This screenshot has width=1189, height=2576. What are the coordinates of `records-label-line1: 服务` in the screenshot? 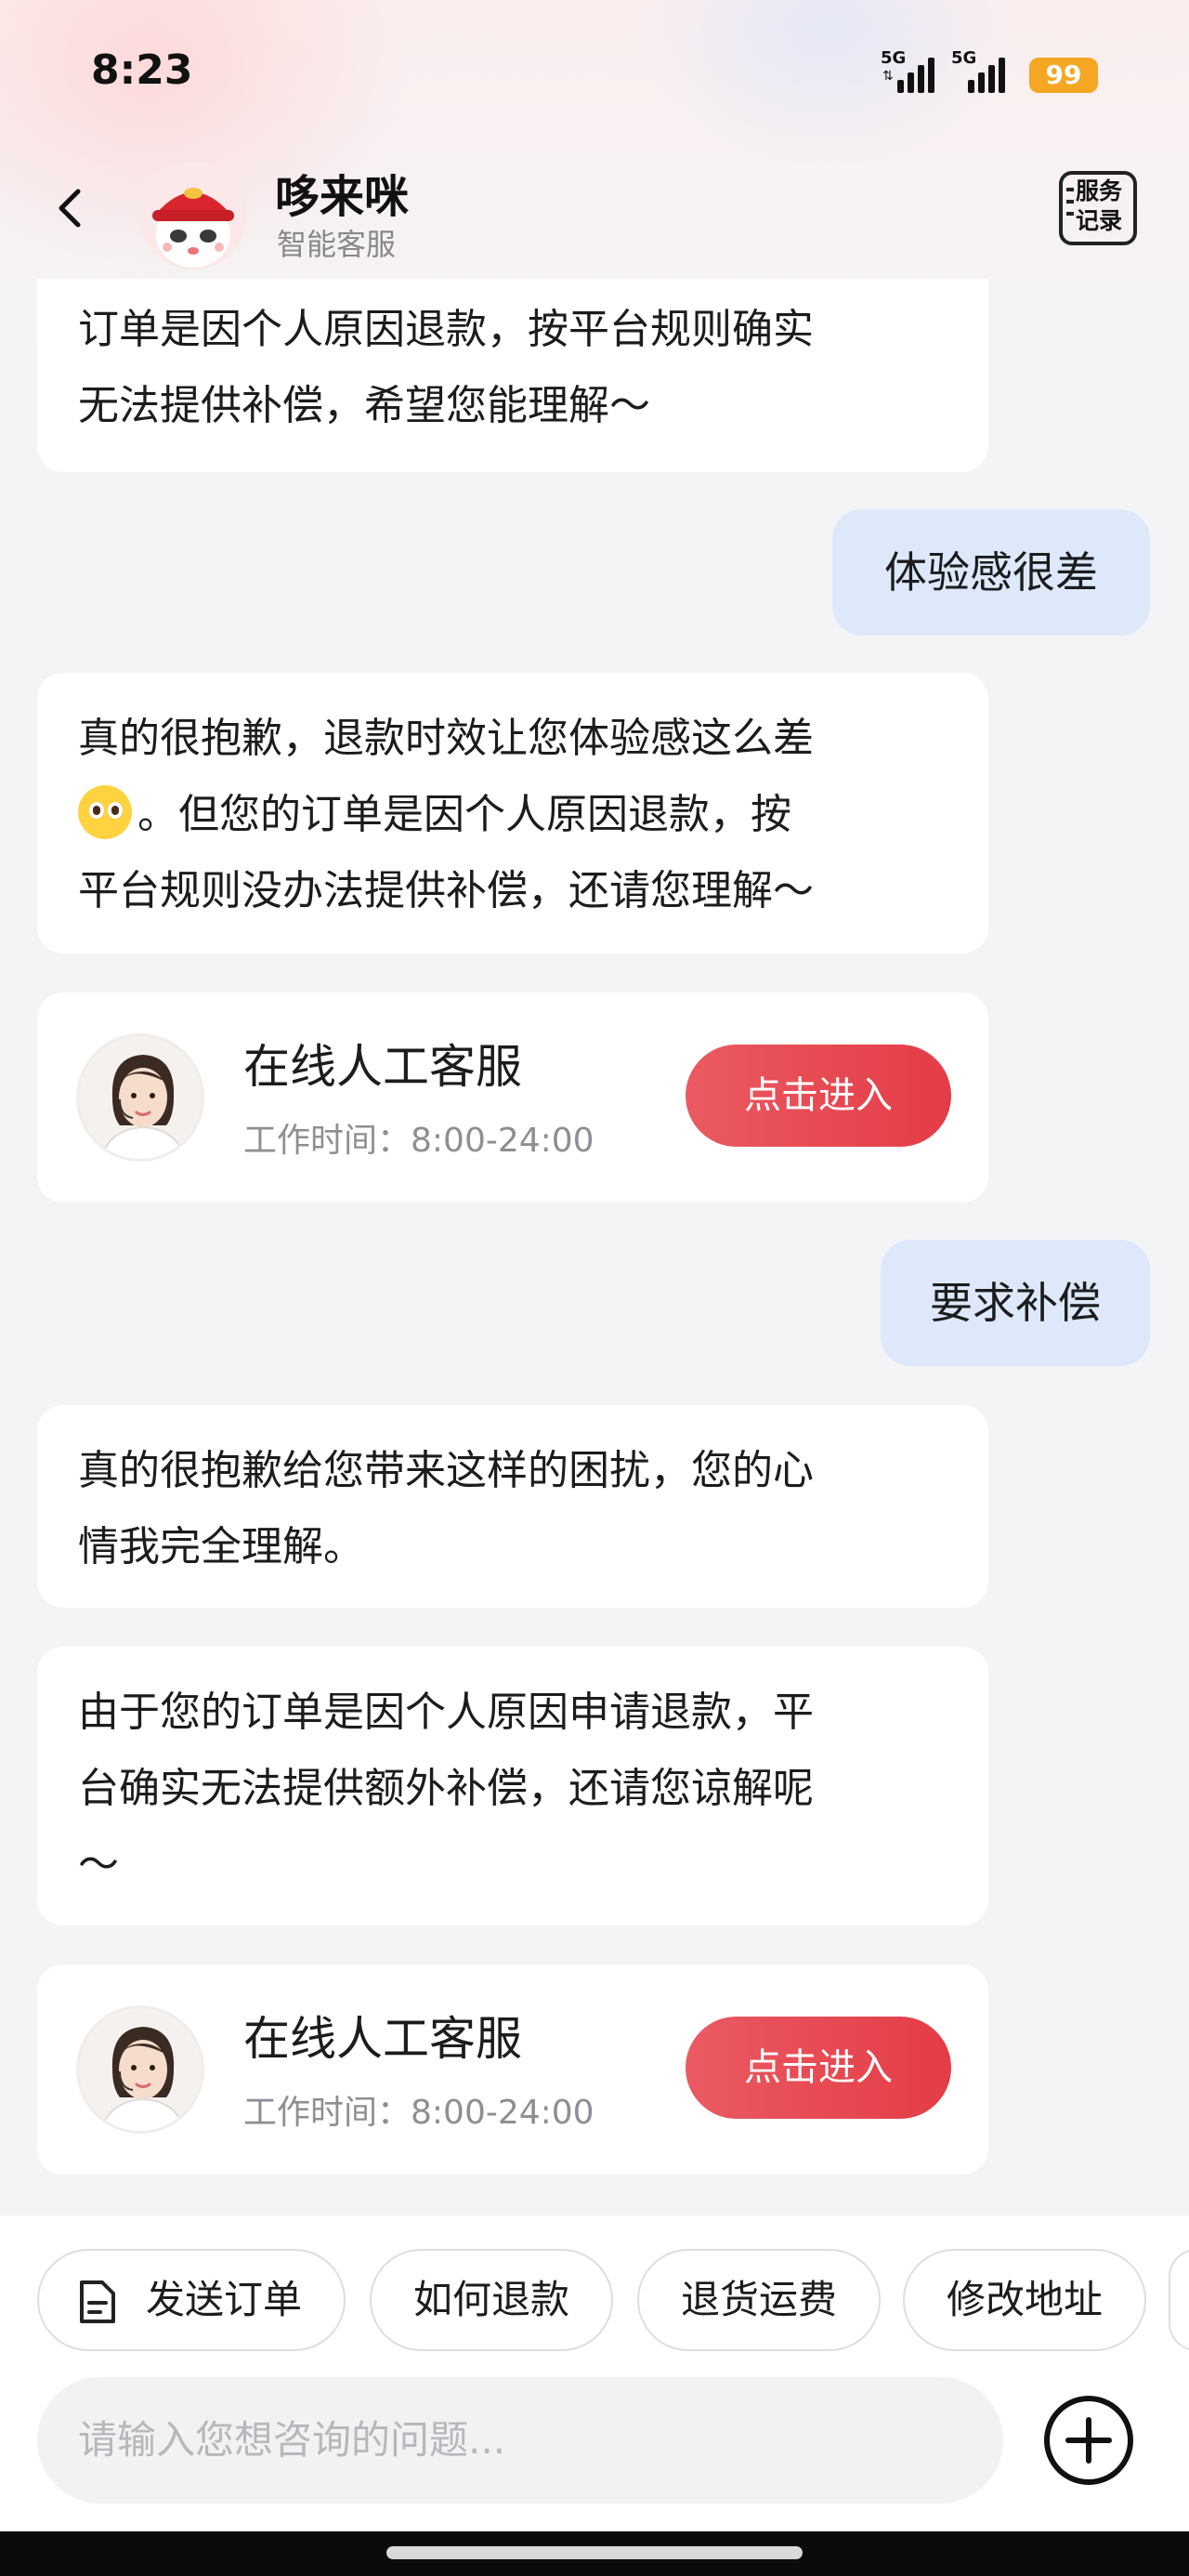 It's located at (1099, 190).